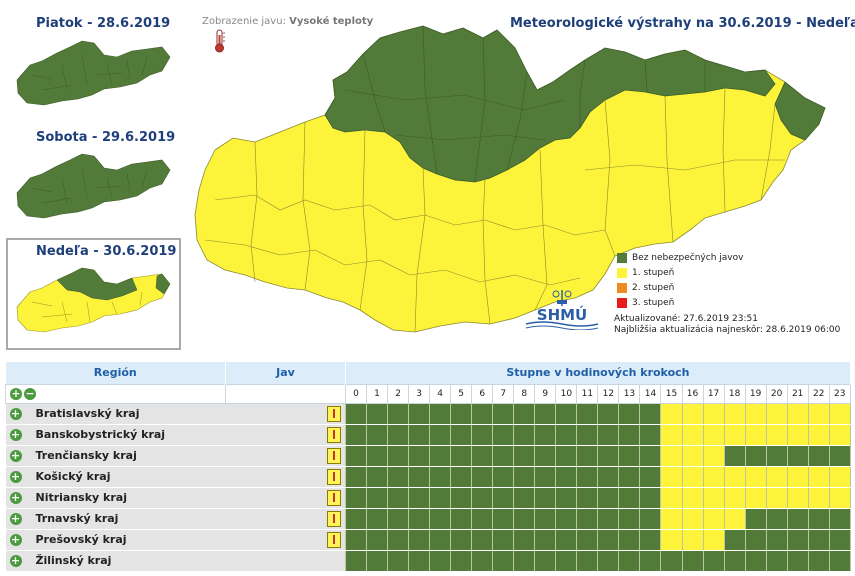  Describe the element at coordinates (671, 393) in the screenshot. I see `hour-label: 15` at that location.